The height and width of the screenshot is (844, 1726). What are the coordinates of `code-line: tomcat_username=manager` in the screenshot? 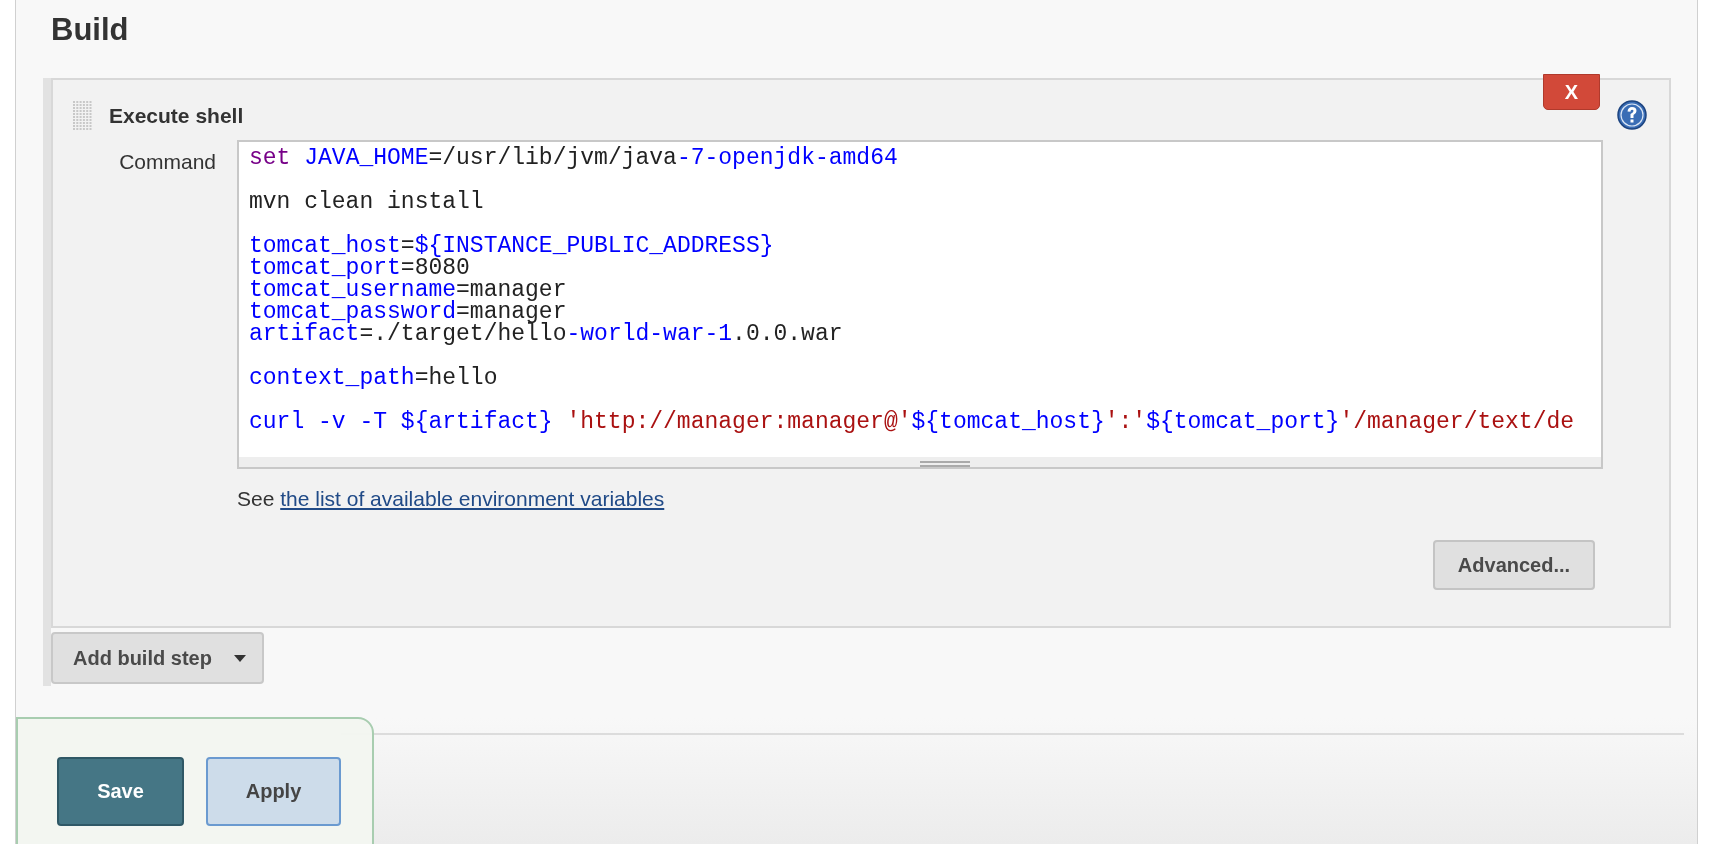 It's located at (408, 290).